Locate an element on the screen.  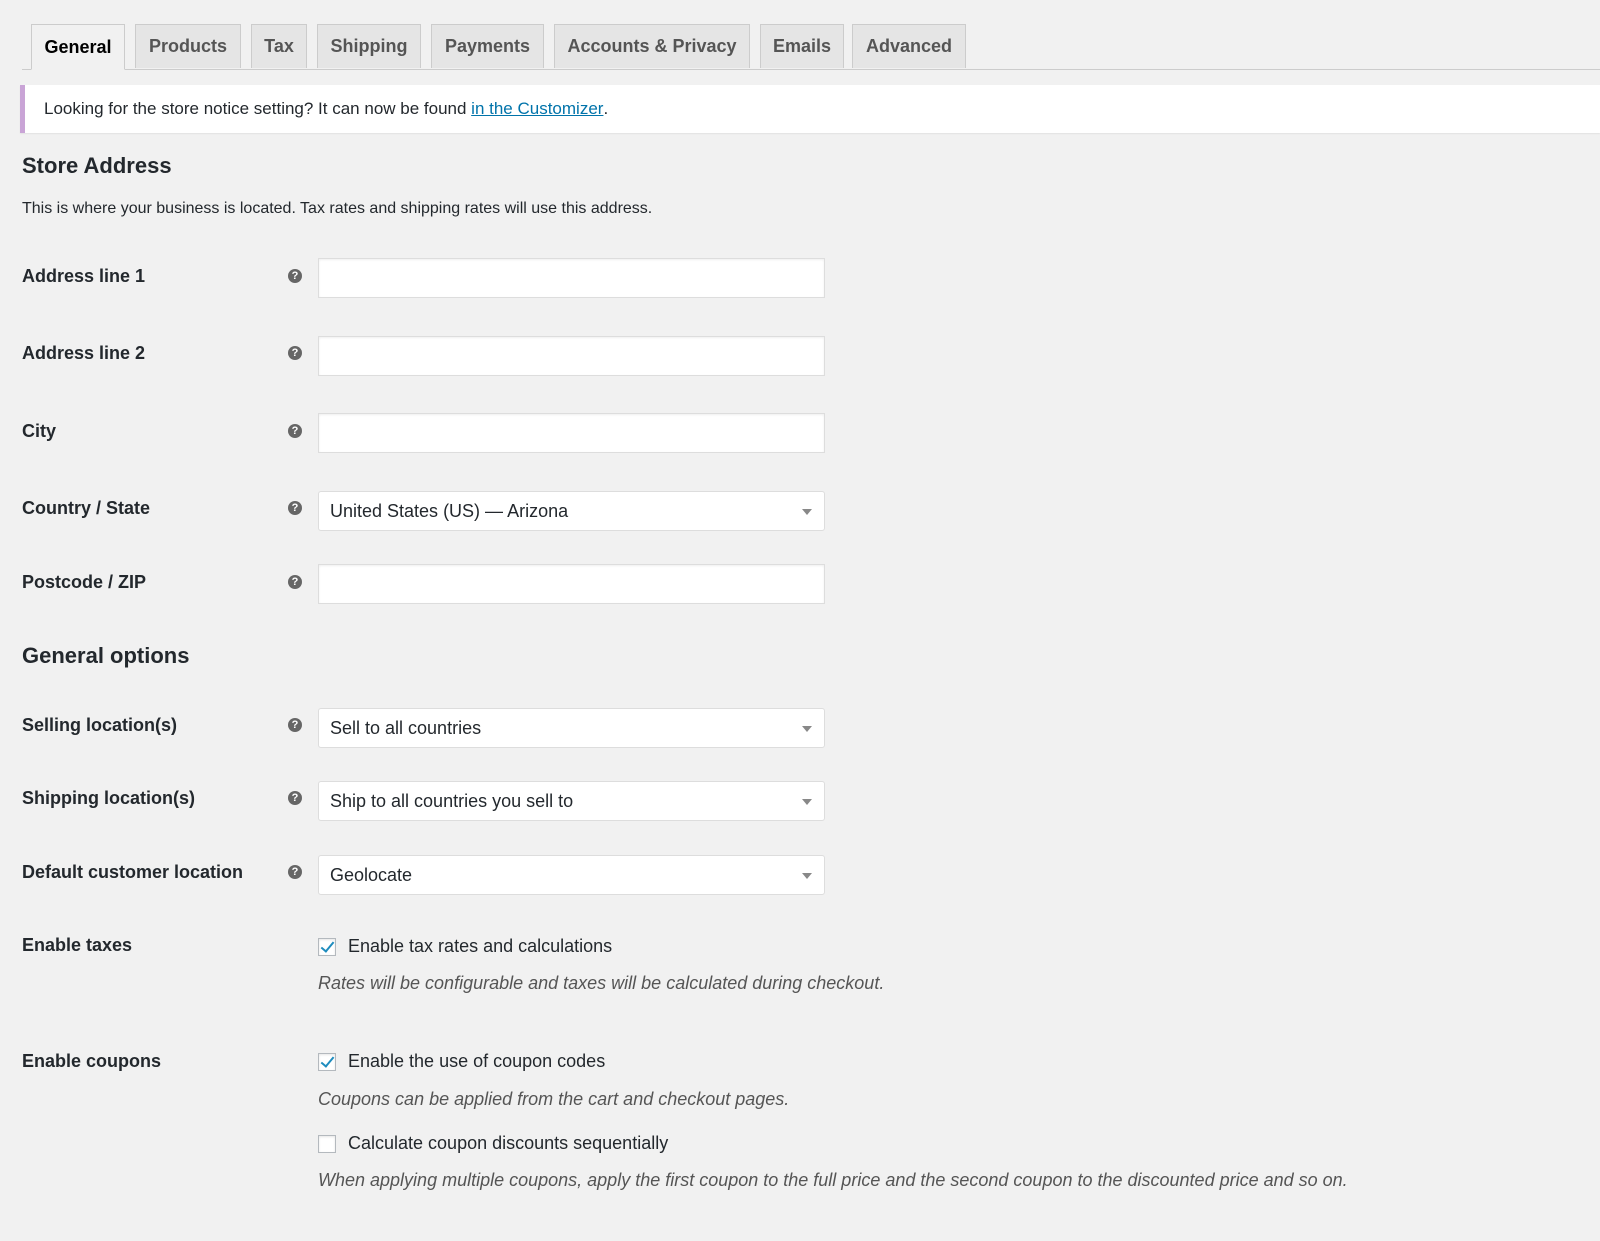
enable-coupons-row: Enable the use of coupon codes is located at coordinates (461, 1061).